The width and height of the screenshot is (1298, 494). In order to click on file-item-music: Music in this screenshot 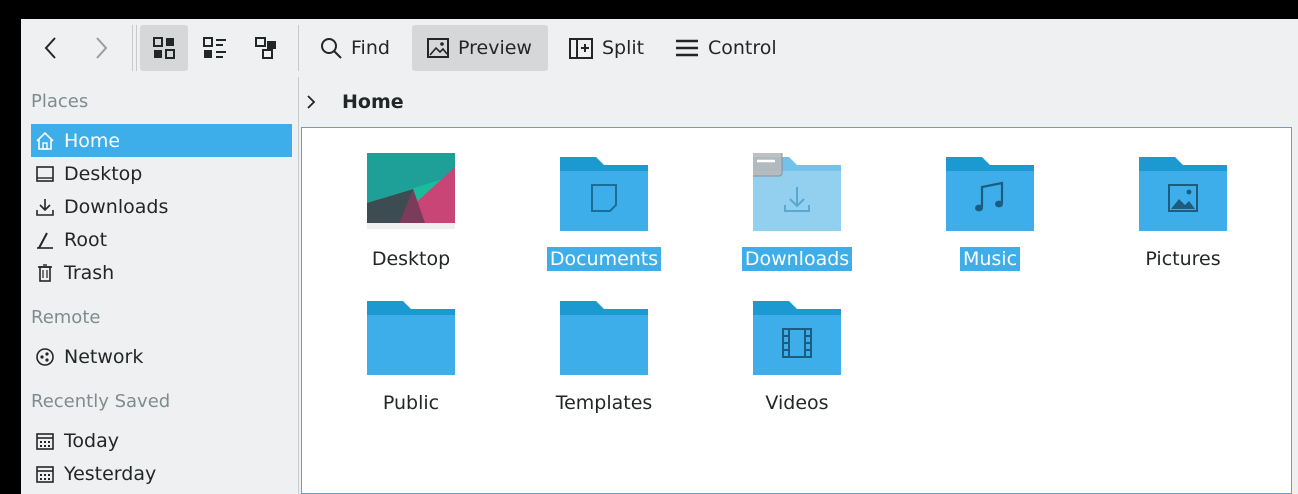, I will do `click(990, 212)`.